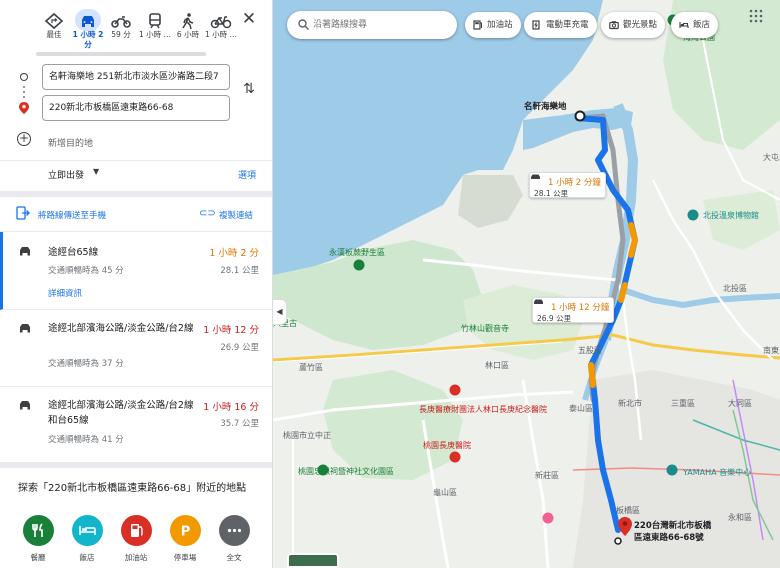  What do you see at coordinates (121, 22) in the screenshot?
I see `motorcycle-icon` at bounding box center [121, 22].